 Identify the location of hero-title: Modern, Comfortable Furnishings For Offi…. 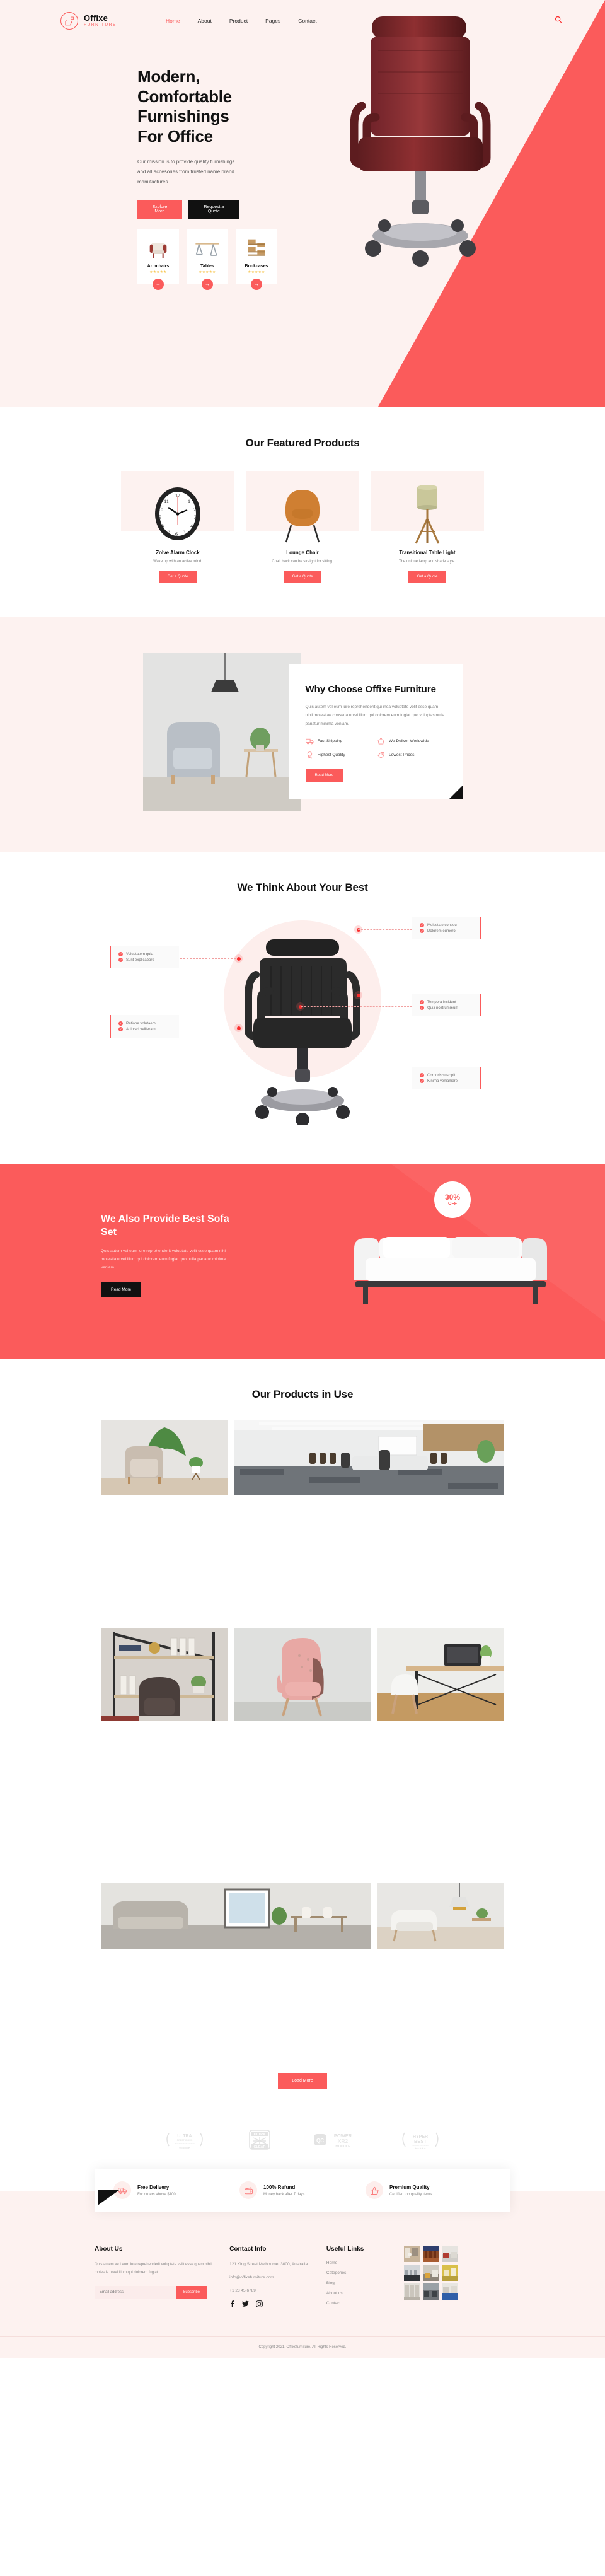
(185, 107).